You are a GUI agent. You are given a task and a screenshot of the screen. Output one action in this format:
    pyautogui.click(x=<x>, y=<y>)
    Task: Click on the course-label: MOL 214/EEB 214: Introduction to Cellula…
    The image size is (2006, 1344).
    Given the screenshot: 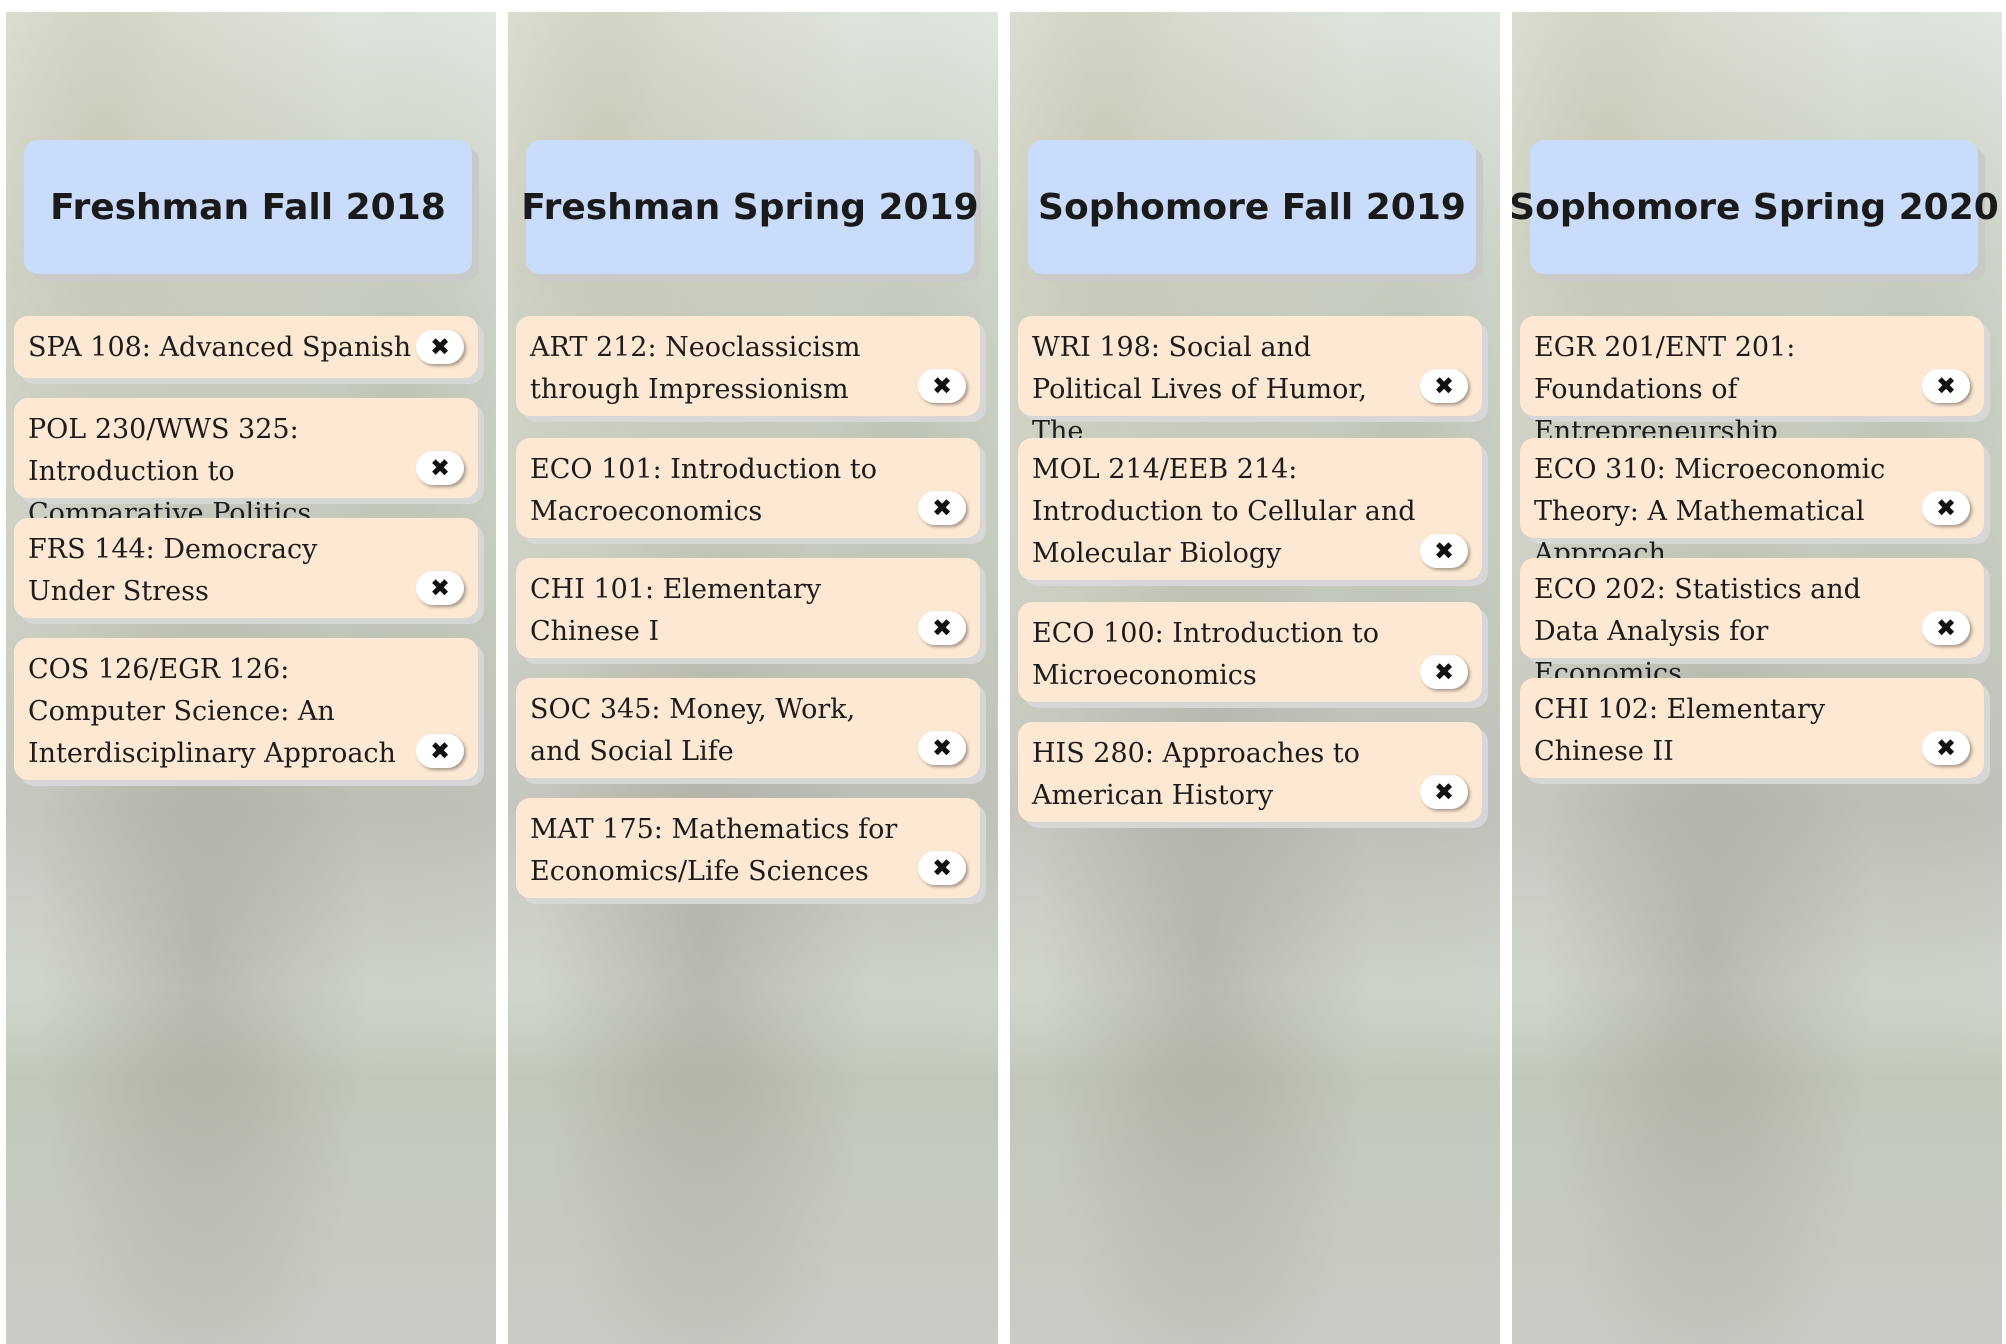 What is the action you would take?
    pyautogui.click(x=1224, y=511)
    